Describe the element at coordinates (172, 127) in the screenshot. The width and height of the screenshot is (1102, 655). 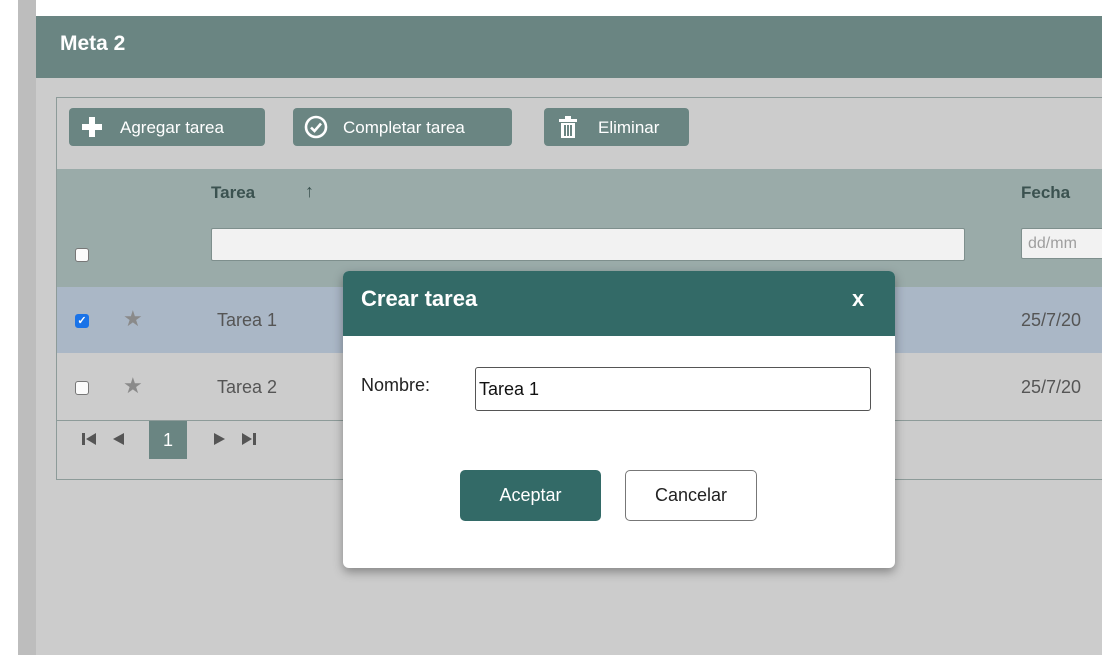
I see `add-task-label: Agregar tarea` at that location.